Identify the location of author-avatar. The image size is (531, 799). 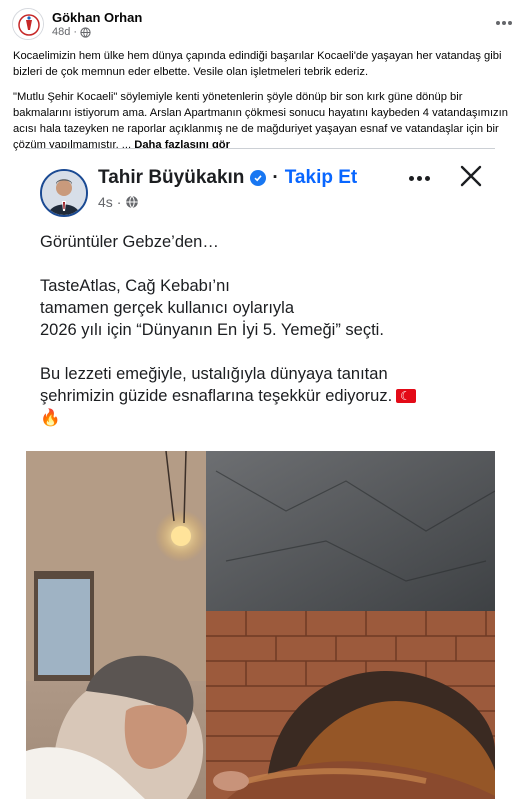
(28, 24).